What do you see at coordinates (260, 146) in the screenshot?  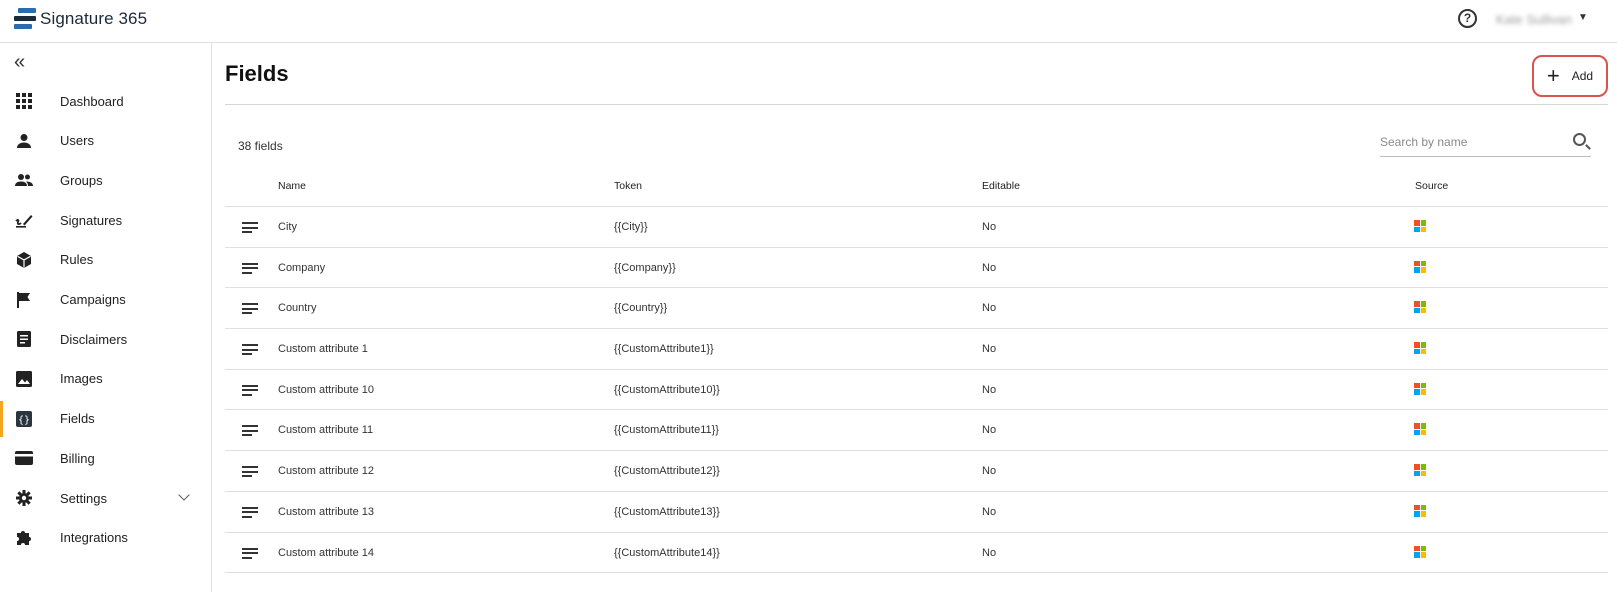 I see `field-count: 38 fields` at bounding box center [260, 146].